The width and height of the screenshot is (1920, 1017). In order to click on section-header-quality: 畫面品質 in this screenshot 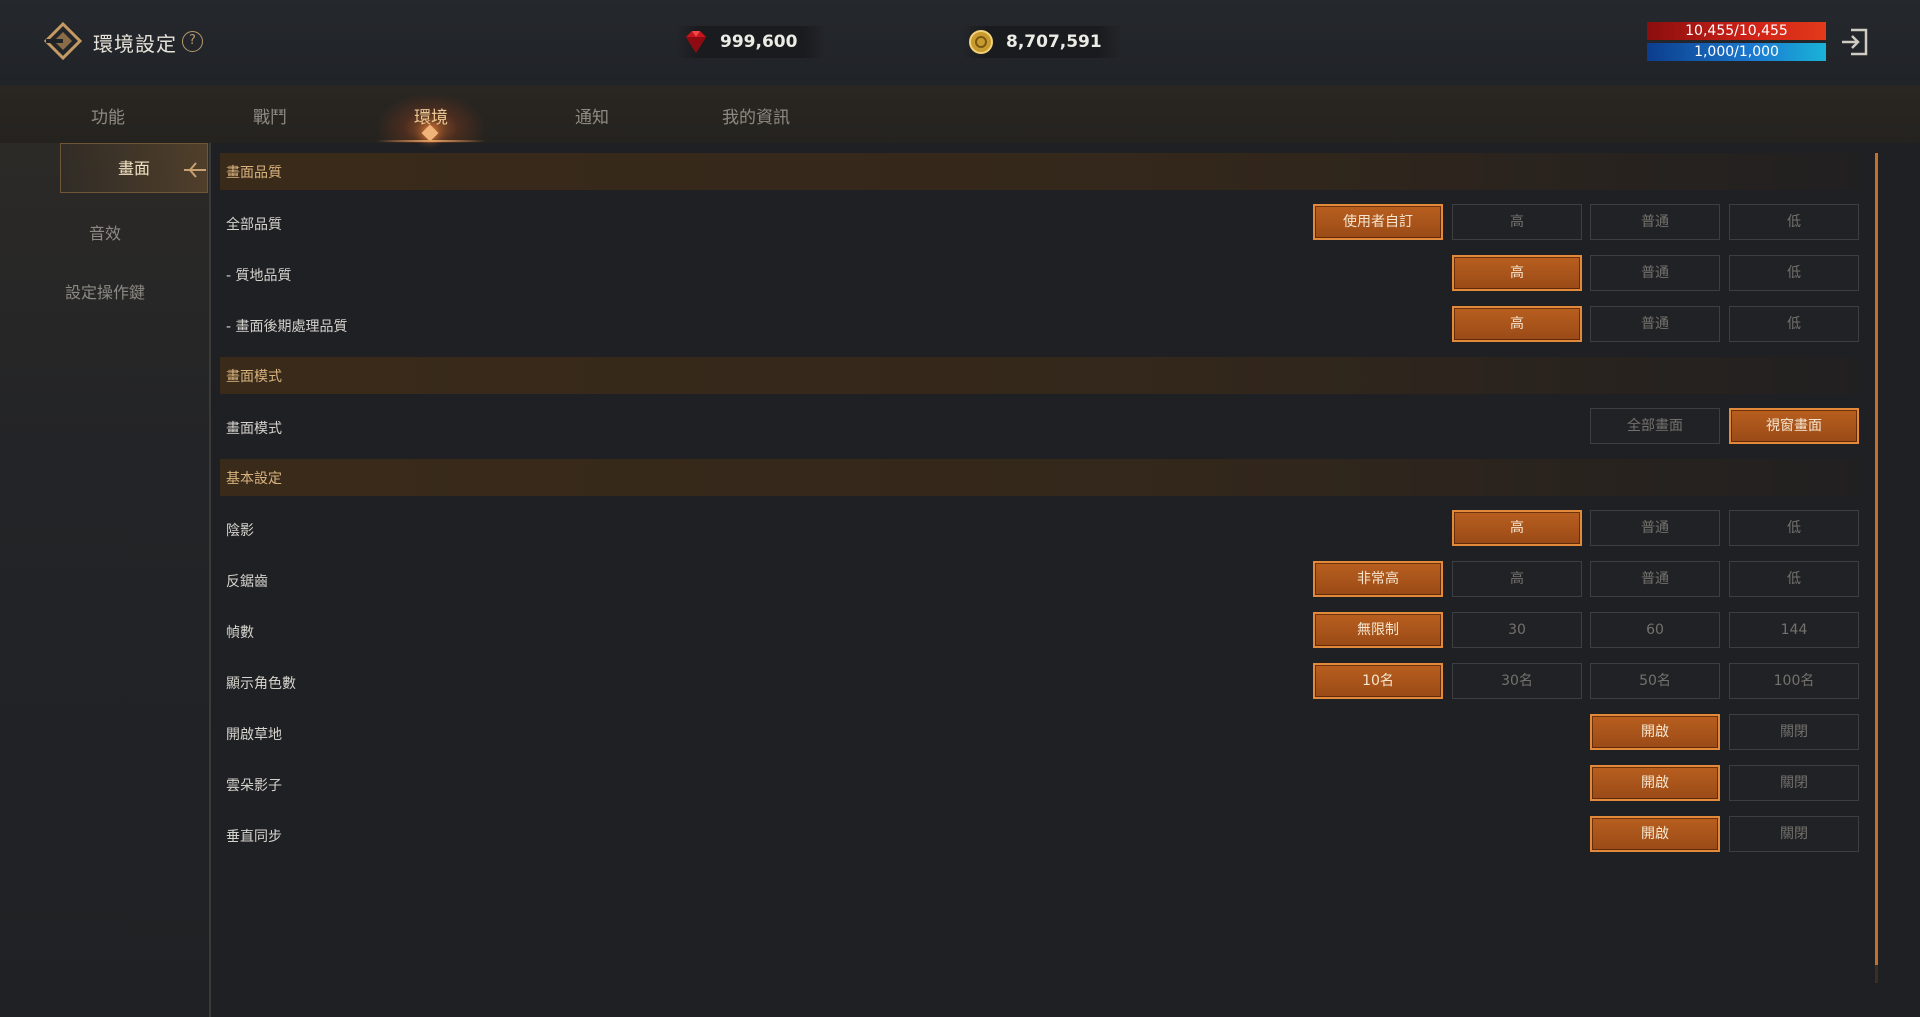, I will do `click(1040, 171)`.